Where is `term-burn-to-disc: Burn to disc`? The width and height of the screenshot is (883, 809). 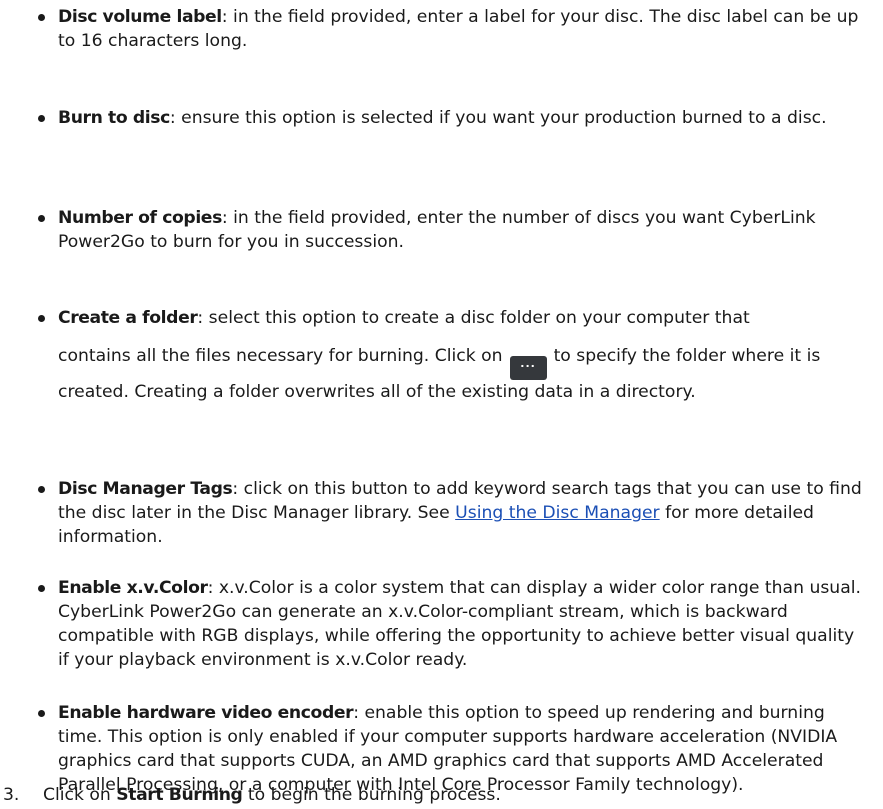 term-burn-to-disc: Burn to disc is located at coordinates (114, 118).